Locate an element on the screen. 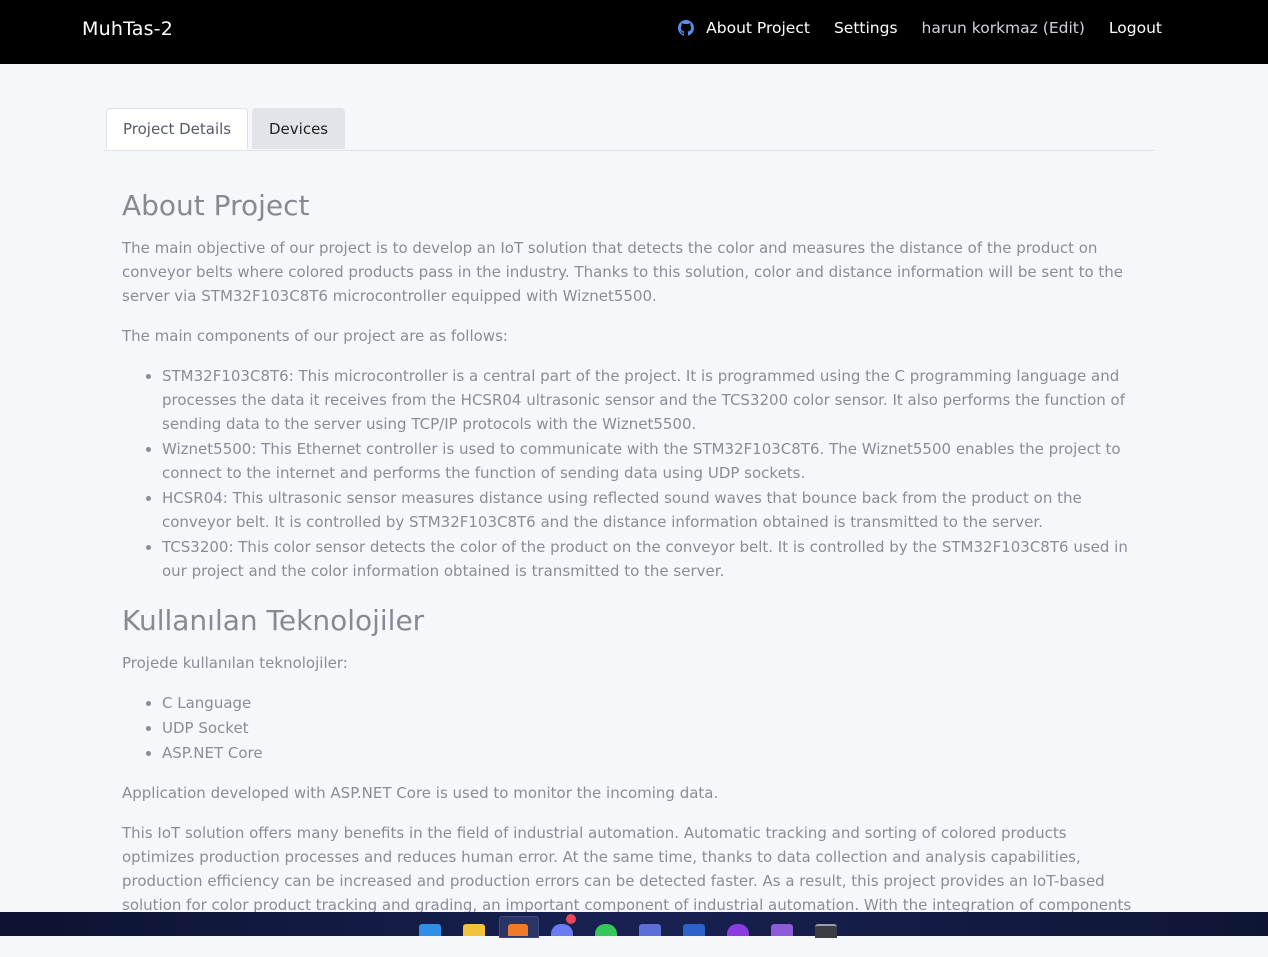 This screenshot has height=957, width=1268. technologies-heading: Kullanılan Teknolojiler is located at coordinates (273, 620).